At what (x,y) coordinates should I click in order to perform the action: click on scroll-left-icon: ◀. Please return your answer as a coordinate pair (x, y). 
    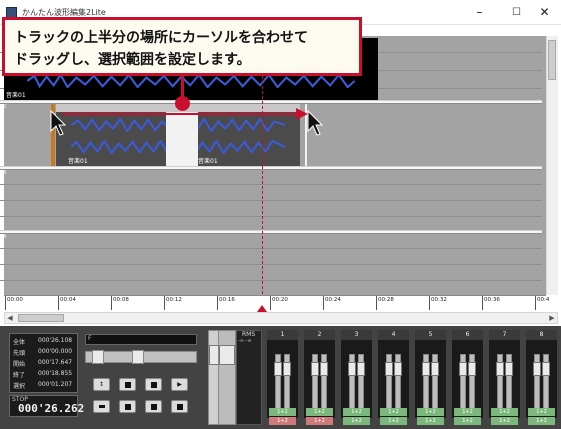
    Looking at the image, I should click on (10, 318).